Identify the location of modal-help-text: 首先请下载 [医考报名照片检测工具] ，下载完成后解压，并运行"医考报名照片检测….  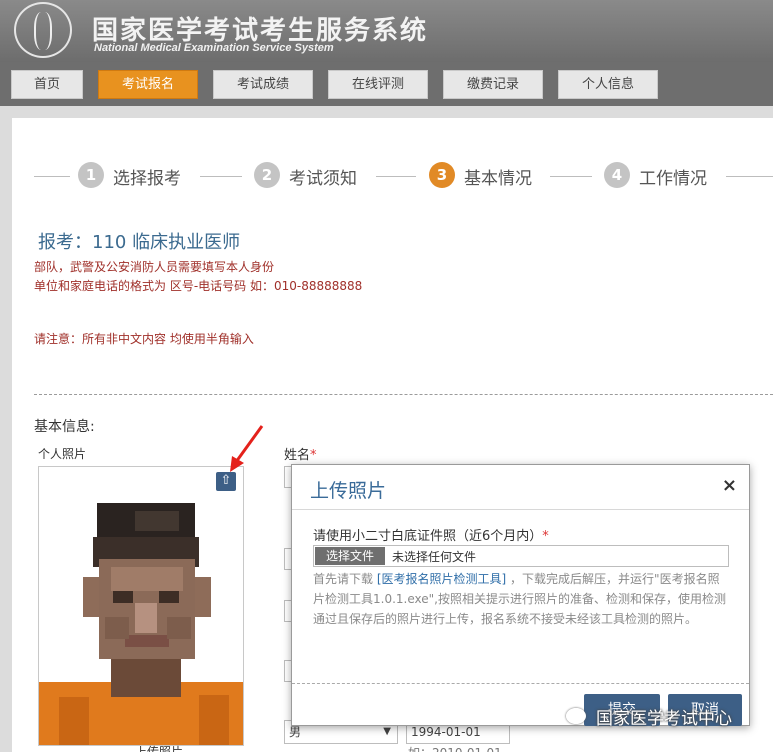
(522, 599).